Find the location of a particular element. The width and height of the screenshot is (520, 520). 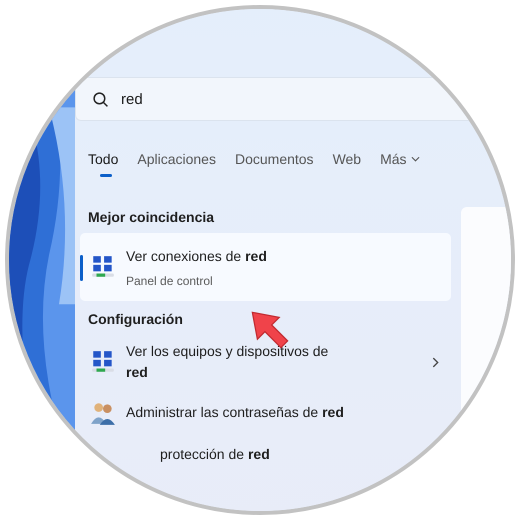

filter-tab: Documentos is located at coordinates (274, 164).